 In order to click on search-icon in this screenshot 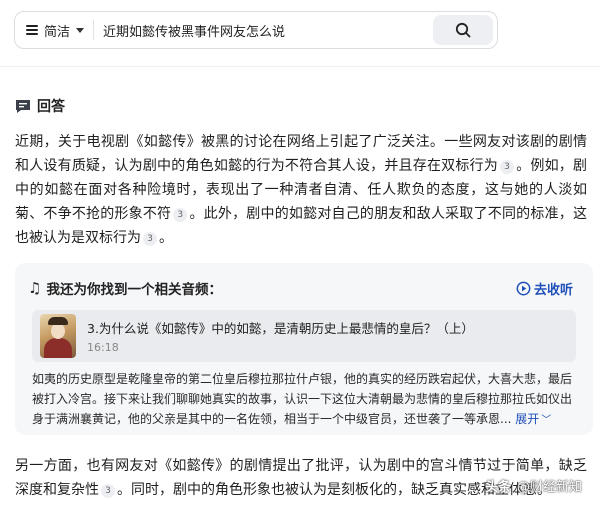, I will do `click(463, 30)`.